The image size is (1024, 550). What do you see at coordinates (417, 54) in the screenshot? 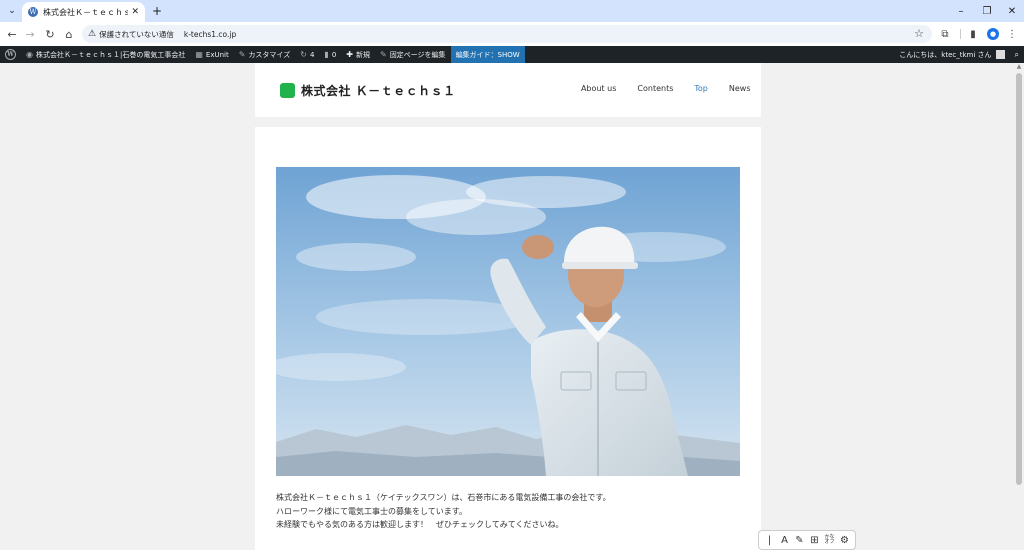
I see `edit-page-label: 固定ページを編集` at bounding box center [417, 54].